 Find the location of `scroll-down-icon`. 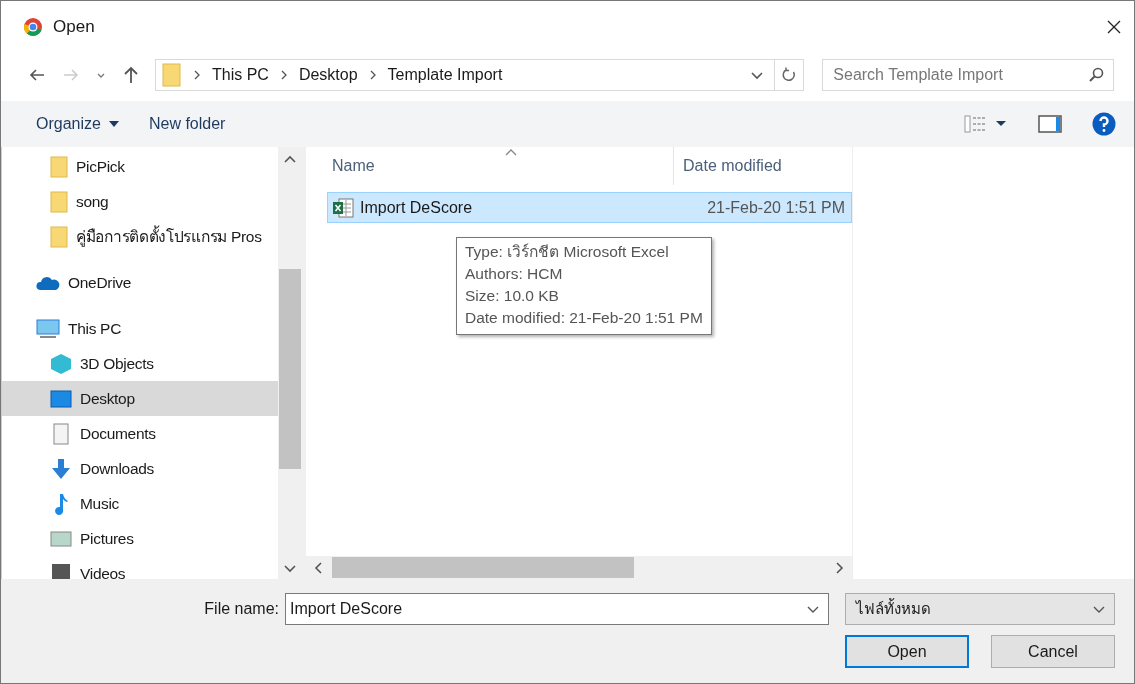

scroll-down-icon is located at coordinates (290, 569).